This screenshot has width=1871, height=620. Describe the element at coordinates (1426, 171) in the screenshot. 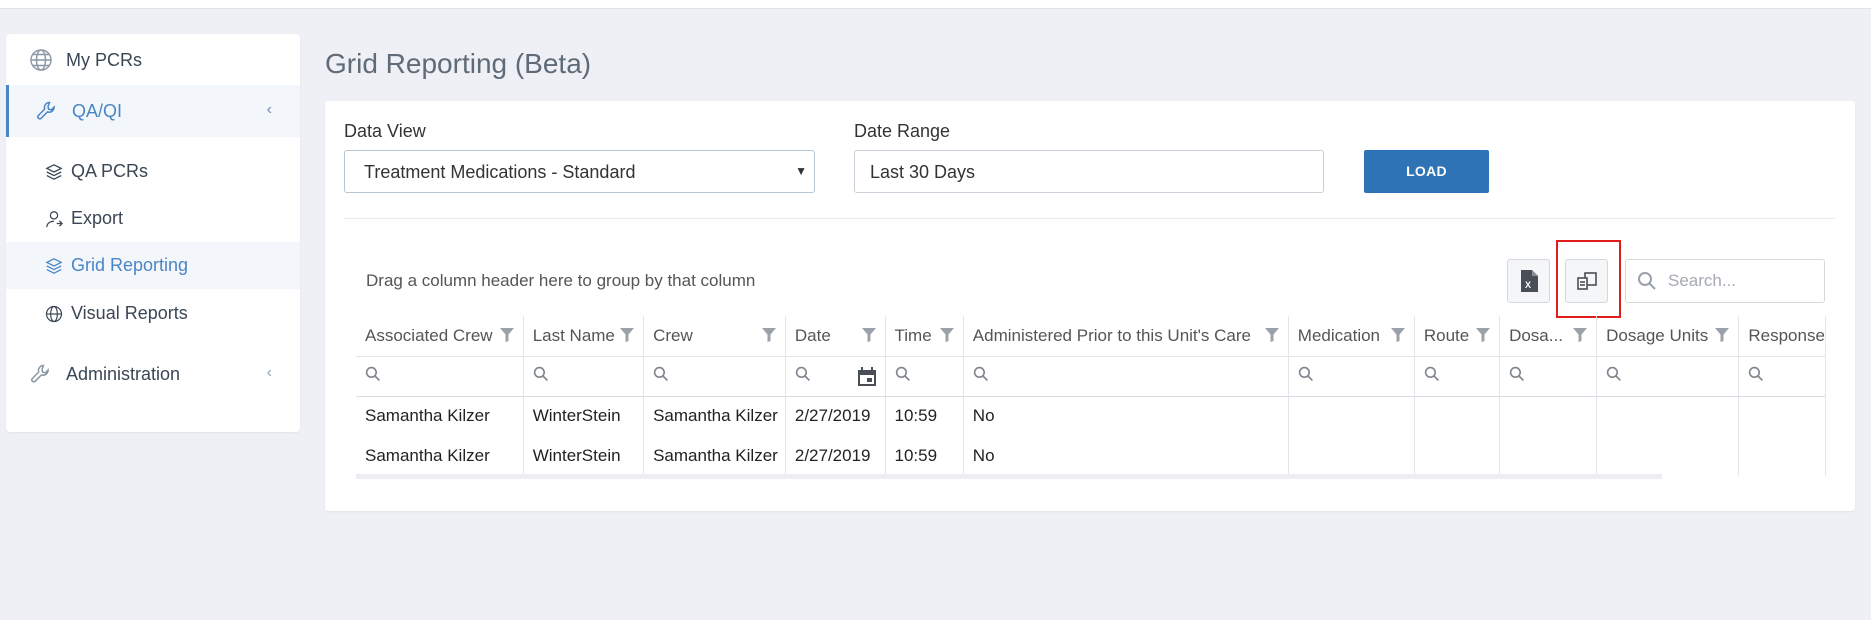

I see `load-button: LOAD` at that location.